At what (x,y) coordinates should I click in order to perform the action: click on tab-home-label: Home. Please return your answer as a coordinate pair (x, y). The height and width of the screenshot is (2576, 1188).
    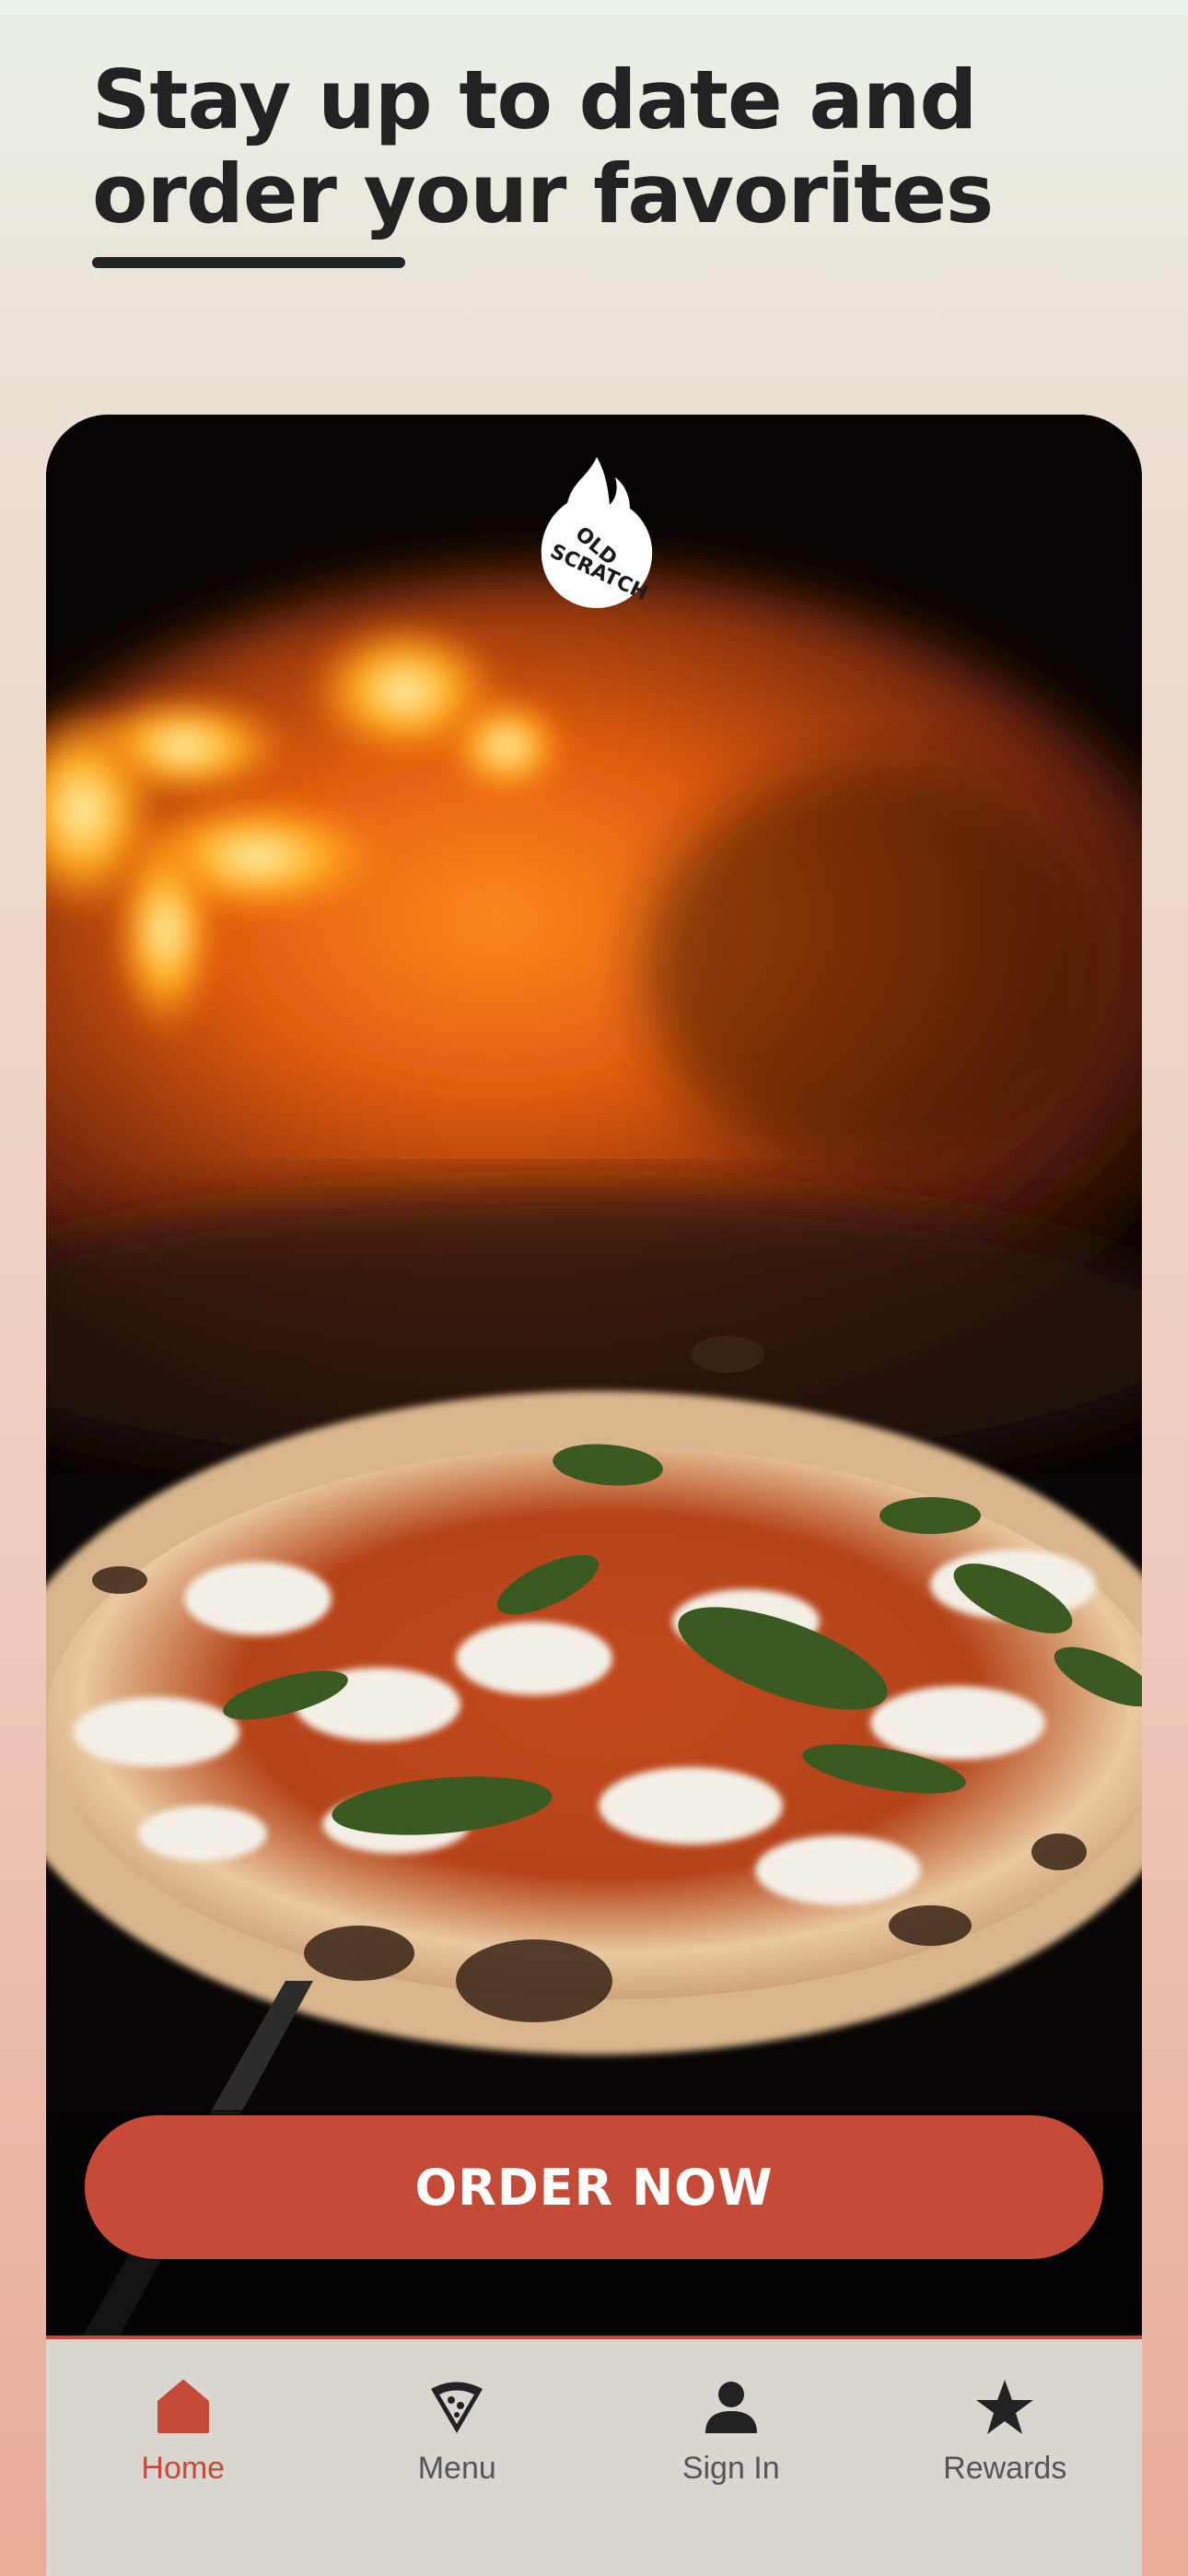
    Looking at the image, I should click on (183, 2469).